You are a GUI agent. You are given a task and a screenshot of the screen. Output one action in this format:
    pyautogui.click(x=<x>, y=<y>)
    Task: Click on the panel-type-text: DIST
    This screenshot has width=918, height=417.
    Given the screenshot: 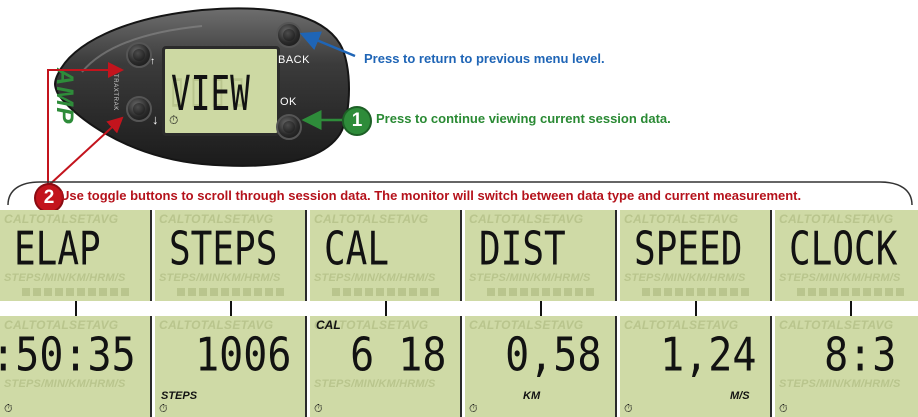 What is the action you would take?
    pyautogui.click(x=522, y=249)
    